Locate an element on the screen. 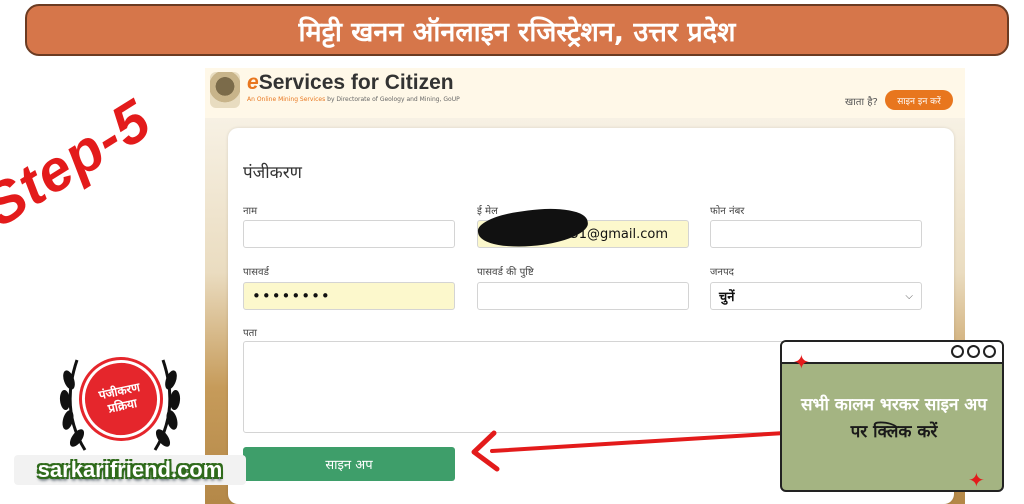 The width and height of the screenshot is (1024, 504). step-label: Step-5 is located at coordinates (81, 163).